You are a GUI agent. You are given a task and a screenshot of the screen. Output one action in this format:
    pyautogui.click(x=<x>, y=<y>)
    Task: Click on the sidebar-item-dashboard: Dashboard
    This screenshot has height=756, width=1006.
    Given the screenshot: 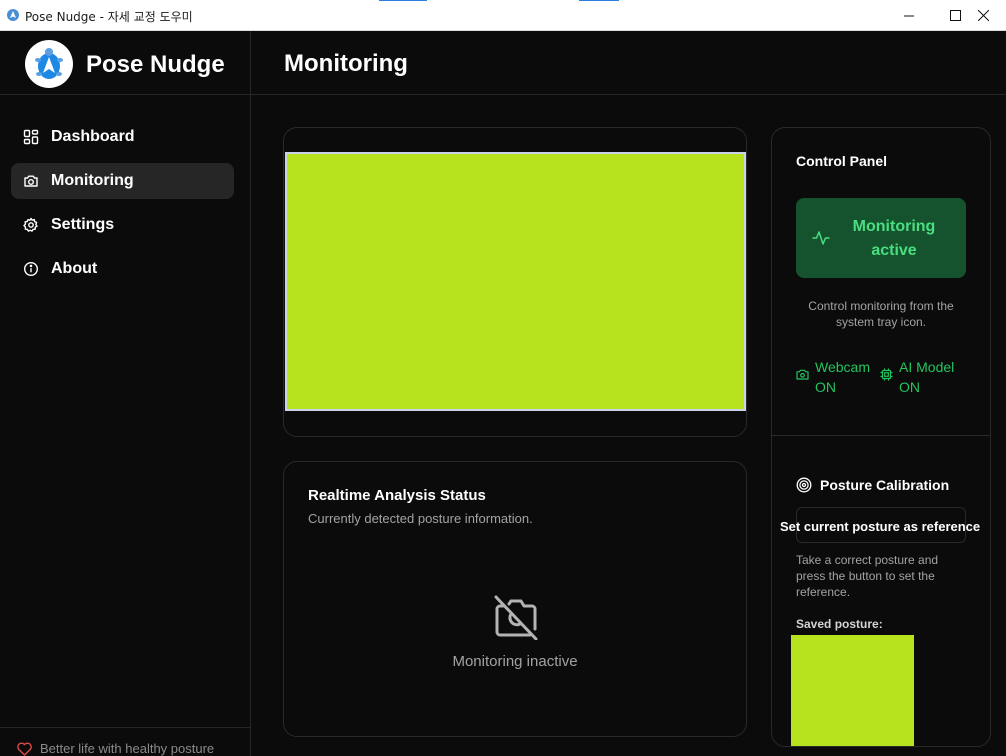 What is the action you would take?
    pyautogui.click(x=122, y=137)
    